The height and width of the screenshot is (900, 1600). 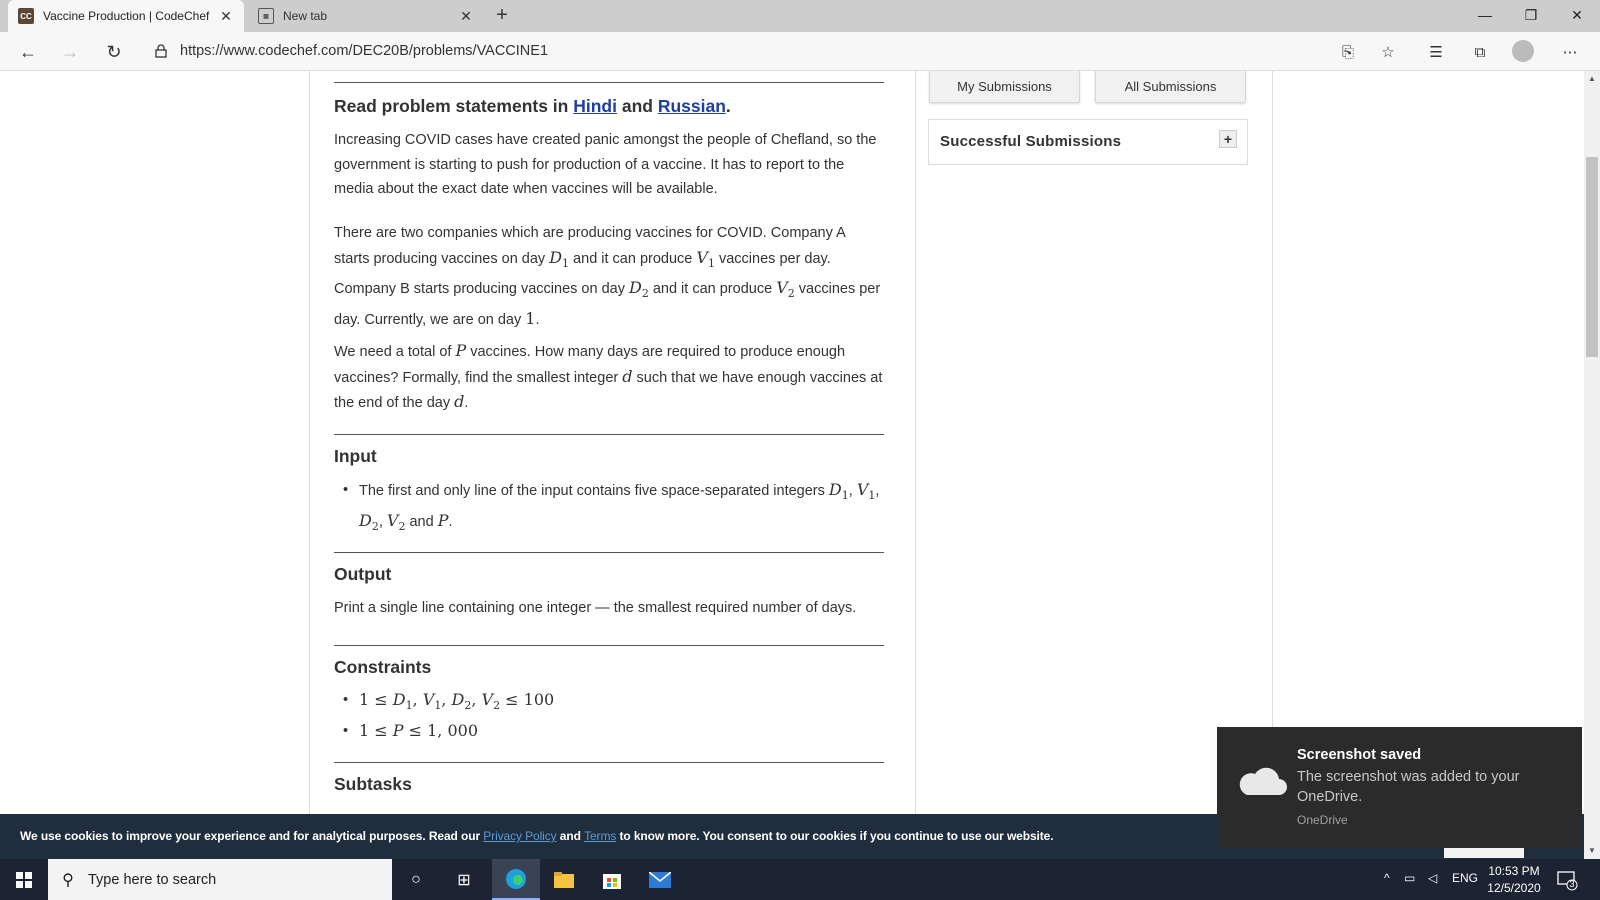 What do you see at coordinates (1004, 87) in the screenshot?
I see `my-submissions-button: My Submissions` at bounding box center [1004, 87].